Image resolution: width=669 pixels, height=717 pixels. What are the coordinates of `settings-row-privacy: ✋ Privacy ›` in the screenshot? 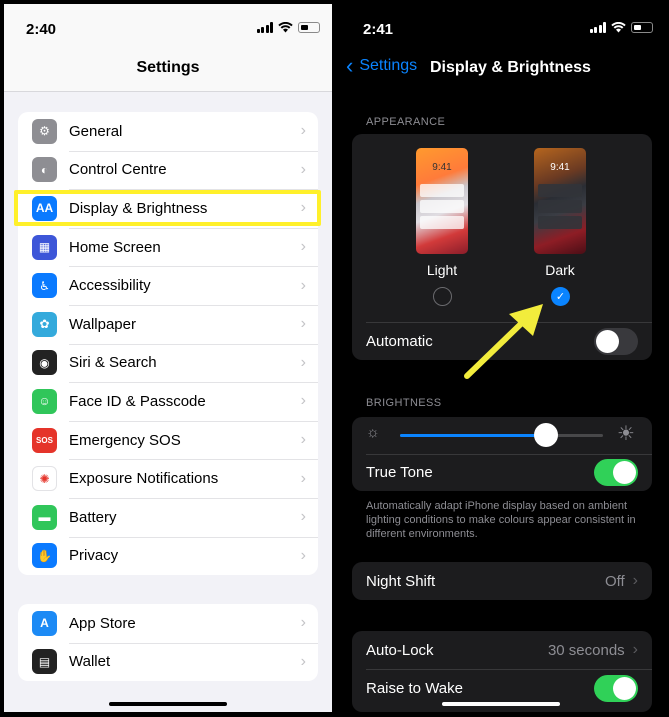 It's located at (168, 556).